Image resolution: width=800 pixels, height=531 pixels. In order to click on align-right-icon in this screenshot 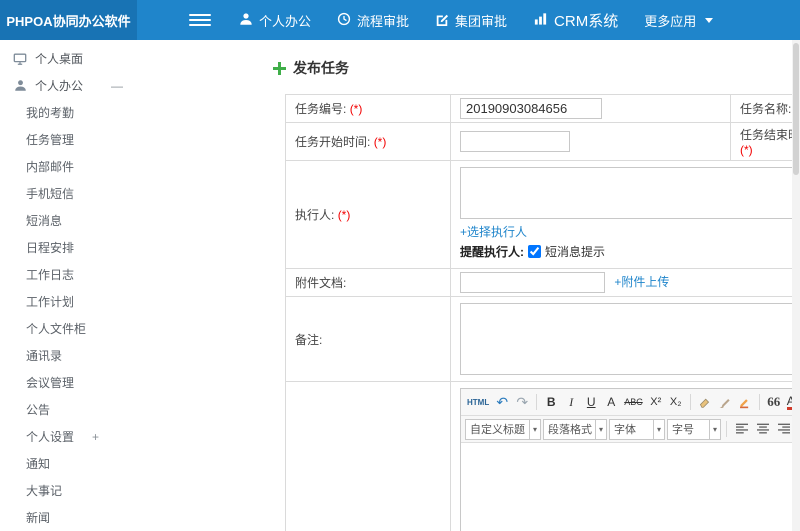, I will do `click(783, 429)`.